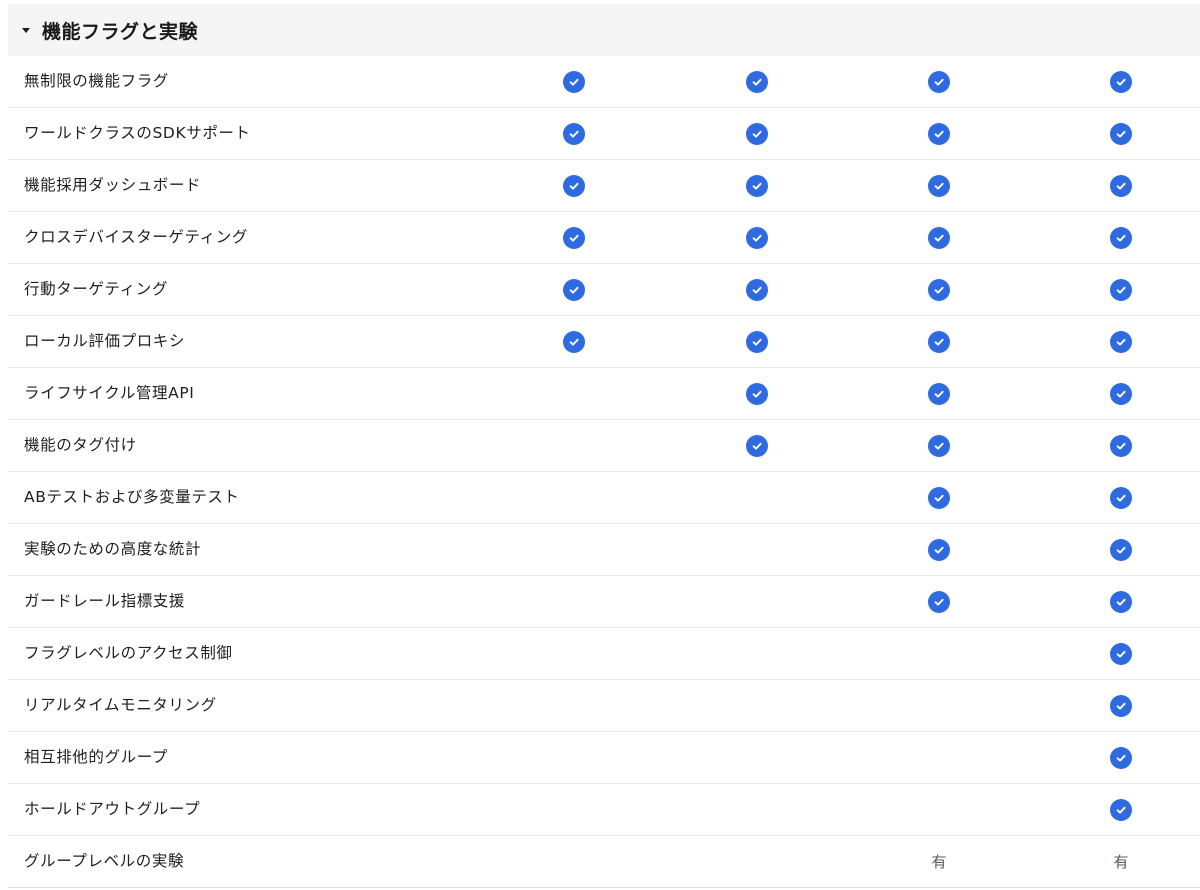  What do you see at coordinates (96, 81) in the screenshot?
I see `feature-label: 無制限の機能フラグ` at bounding box center [96, 81].